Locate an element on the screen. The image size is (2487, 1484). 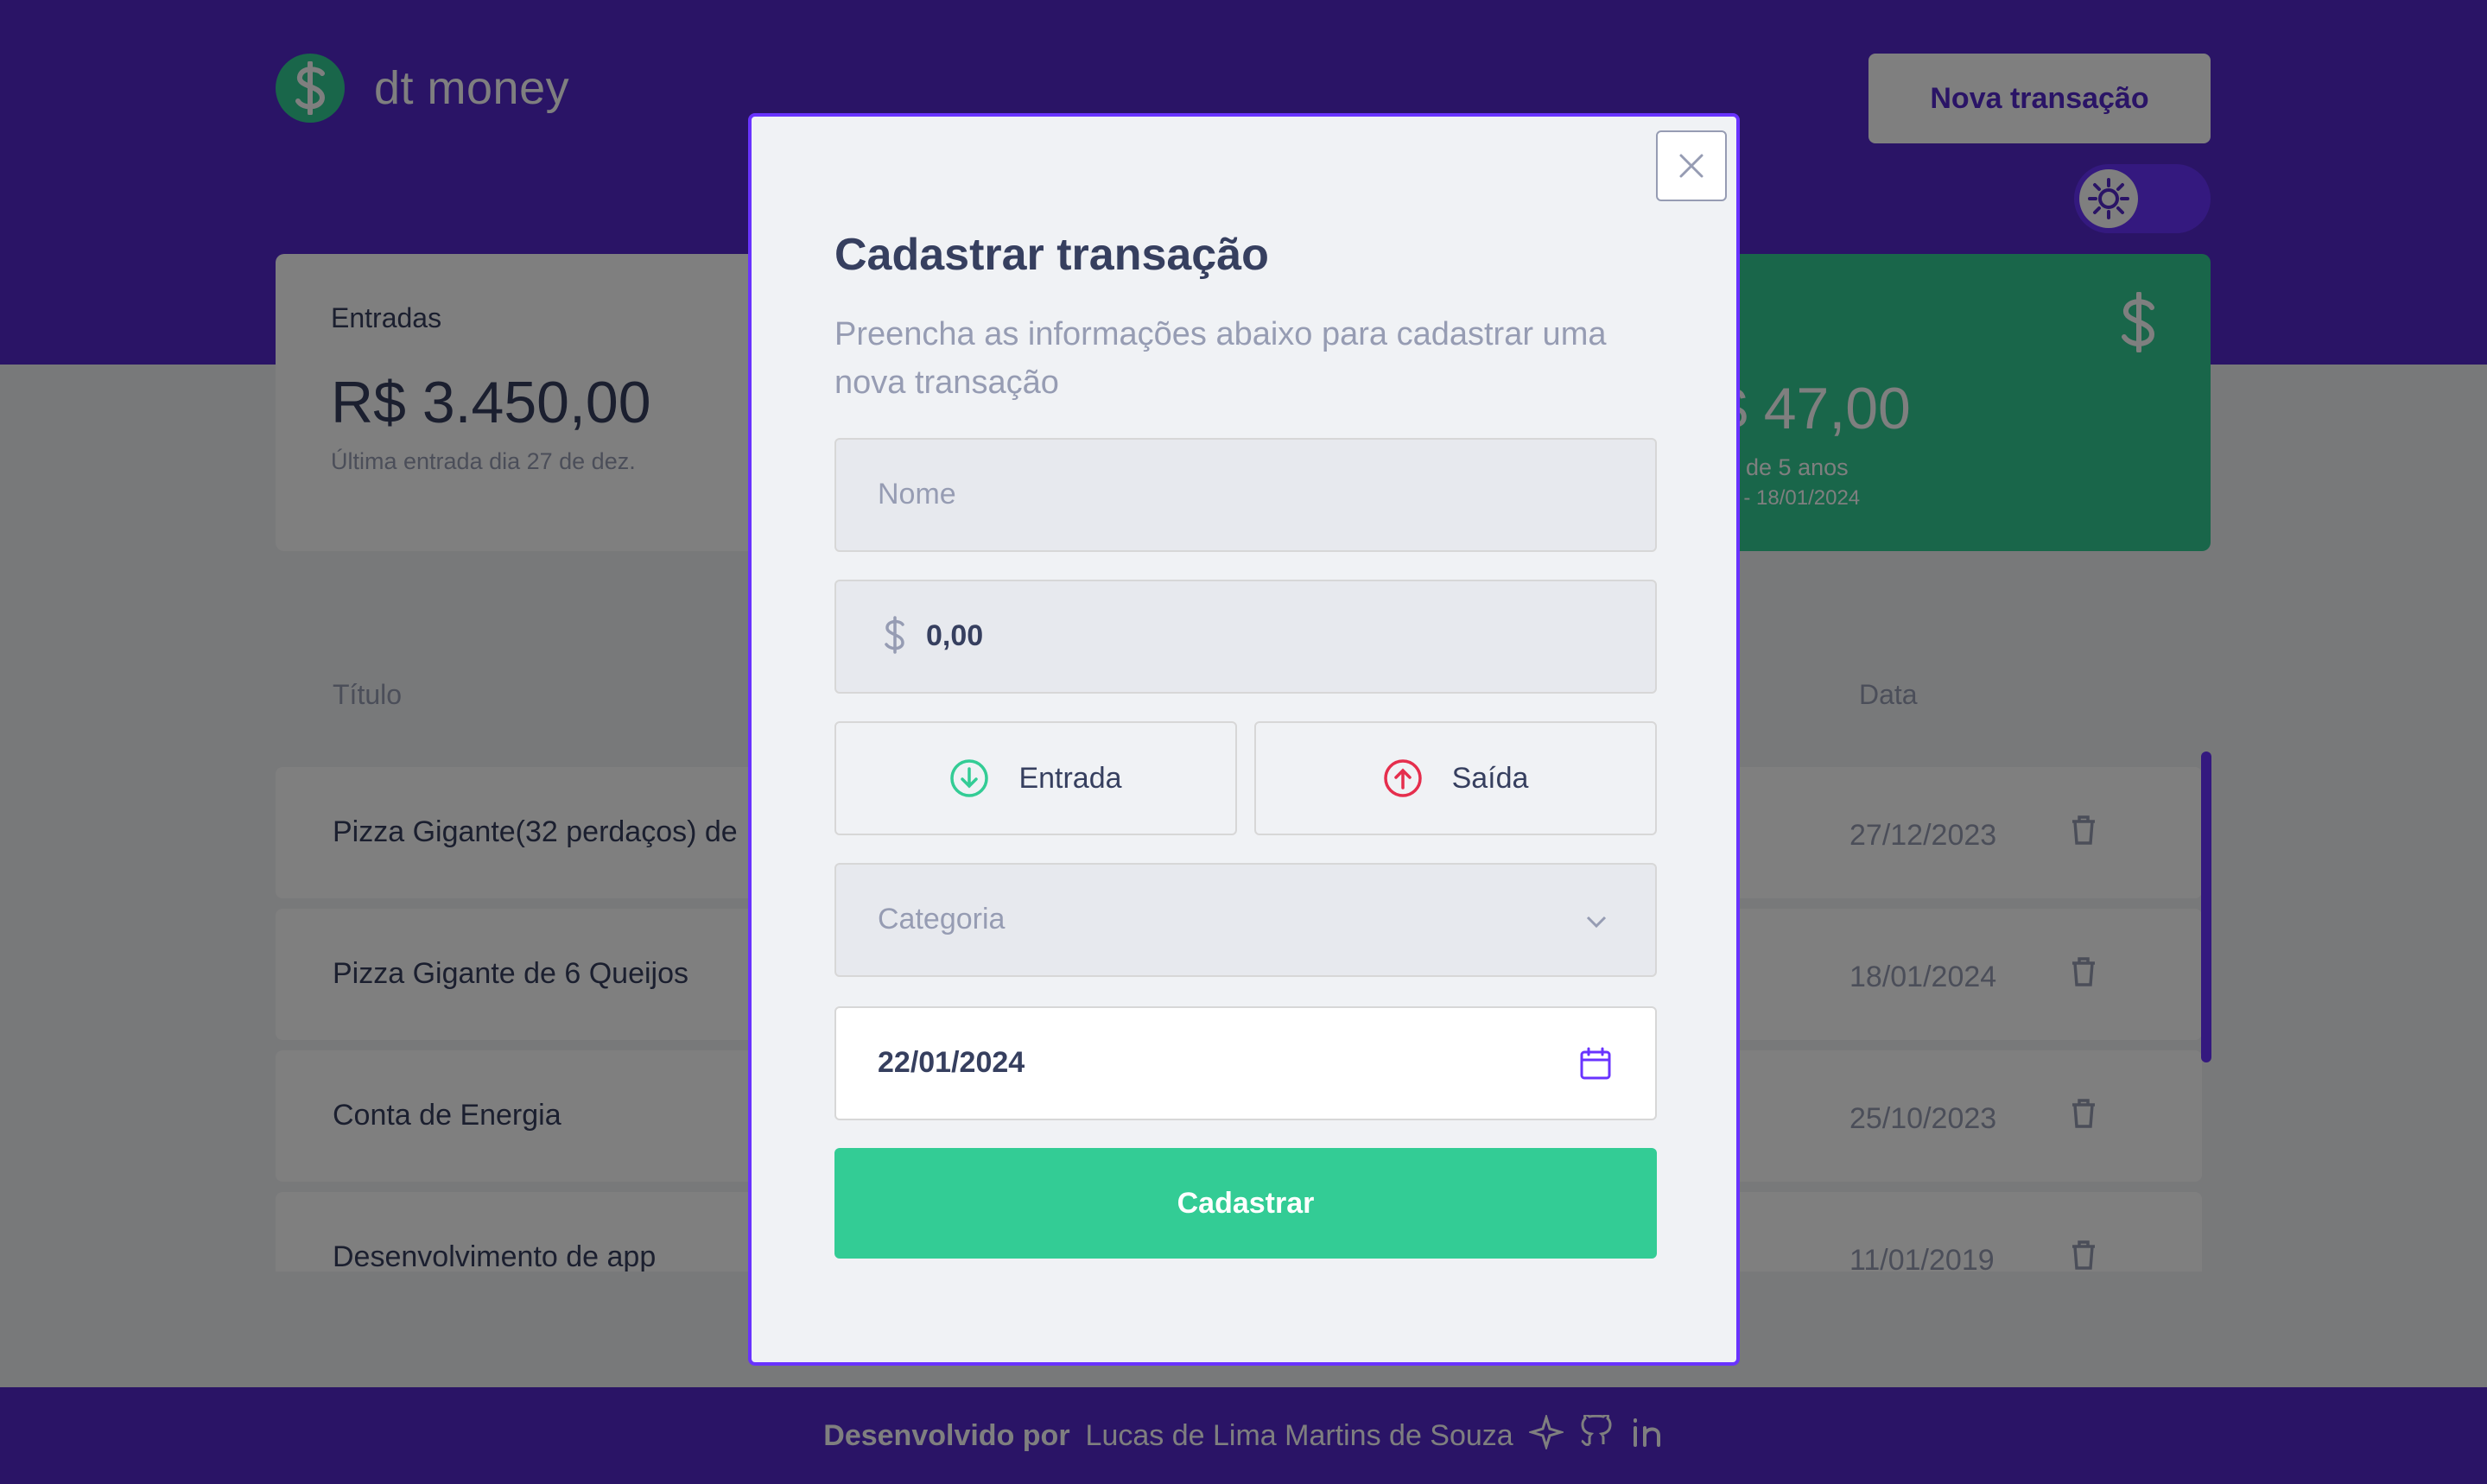
arrow-down-circle-icon is located at coordinates (969, 778).